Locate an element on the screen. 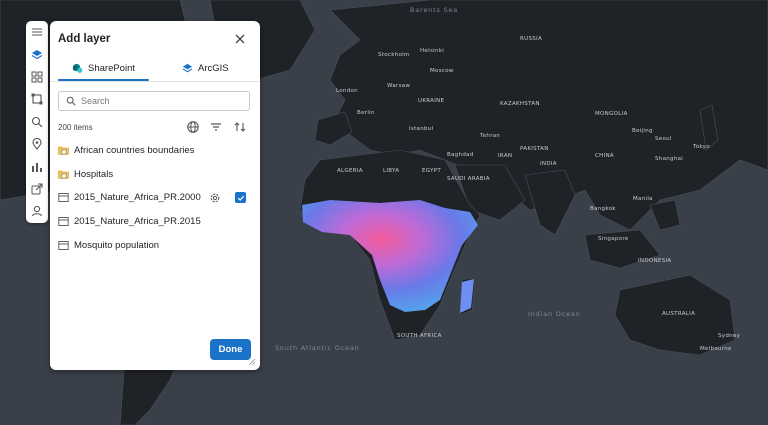  select-area-button is located at coordinates (37, 99).